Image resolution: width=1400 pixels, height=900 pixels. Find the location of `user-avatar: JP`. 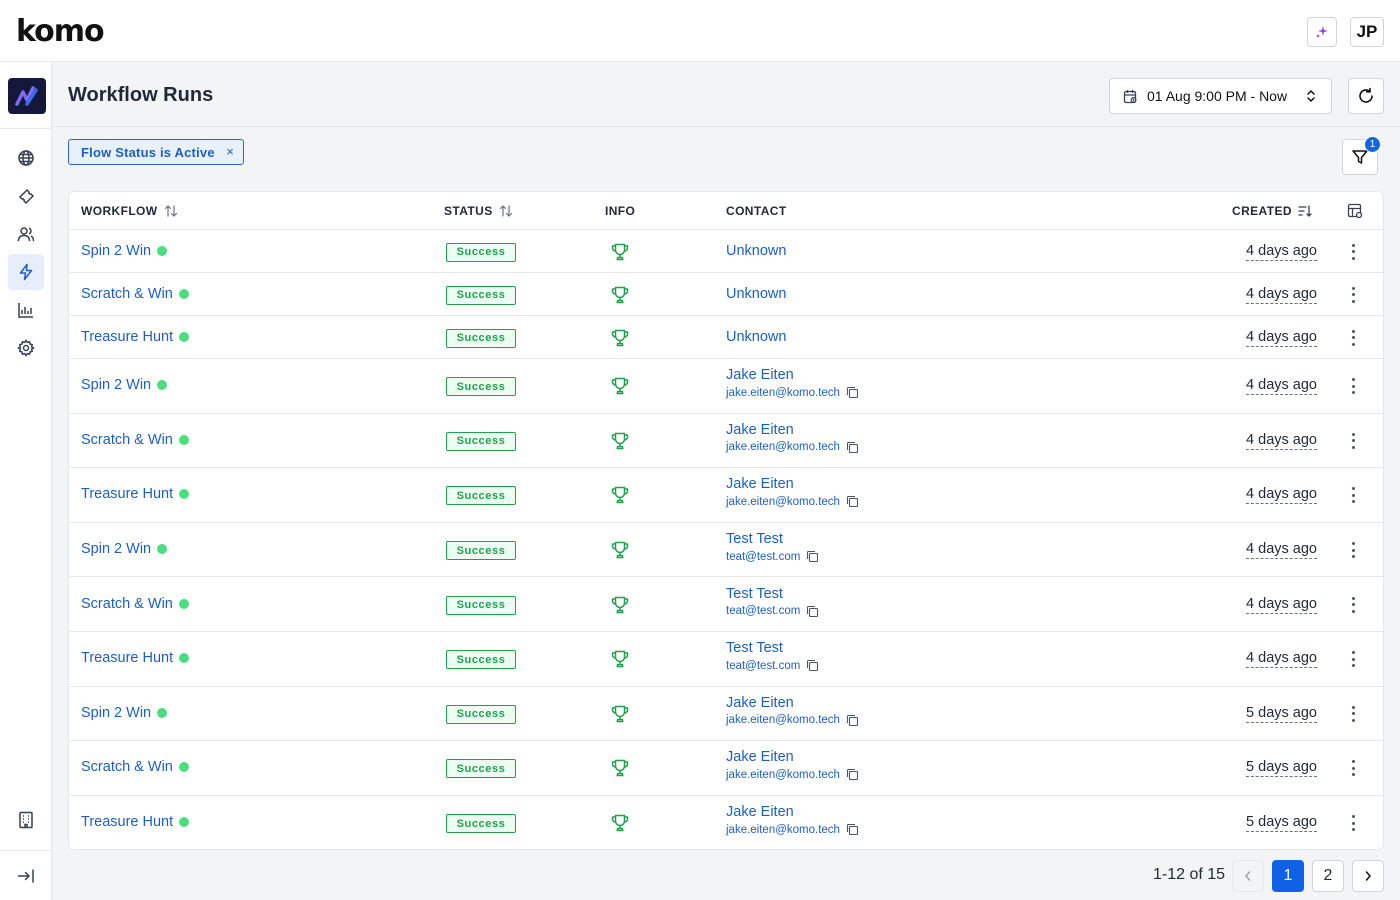

user-avatar: JP is located at coordinates (1367, 32).